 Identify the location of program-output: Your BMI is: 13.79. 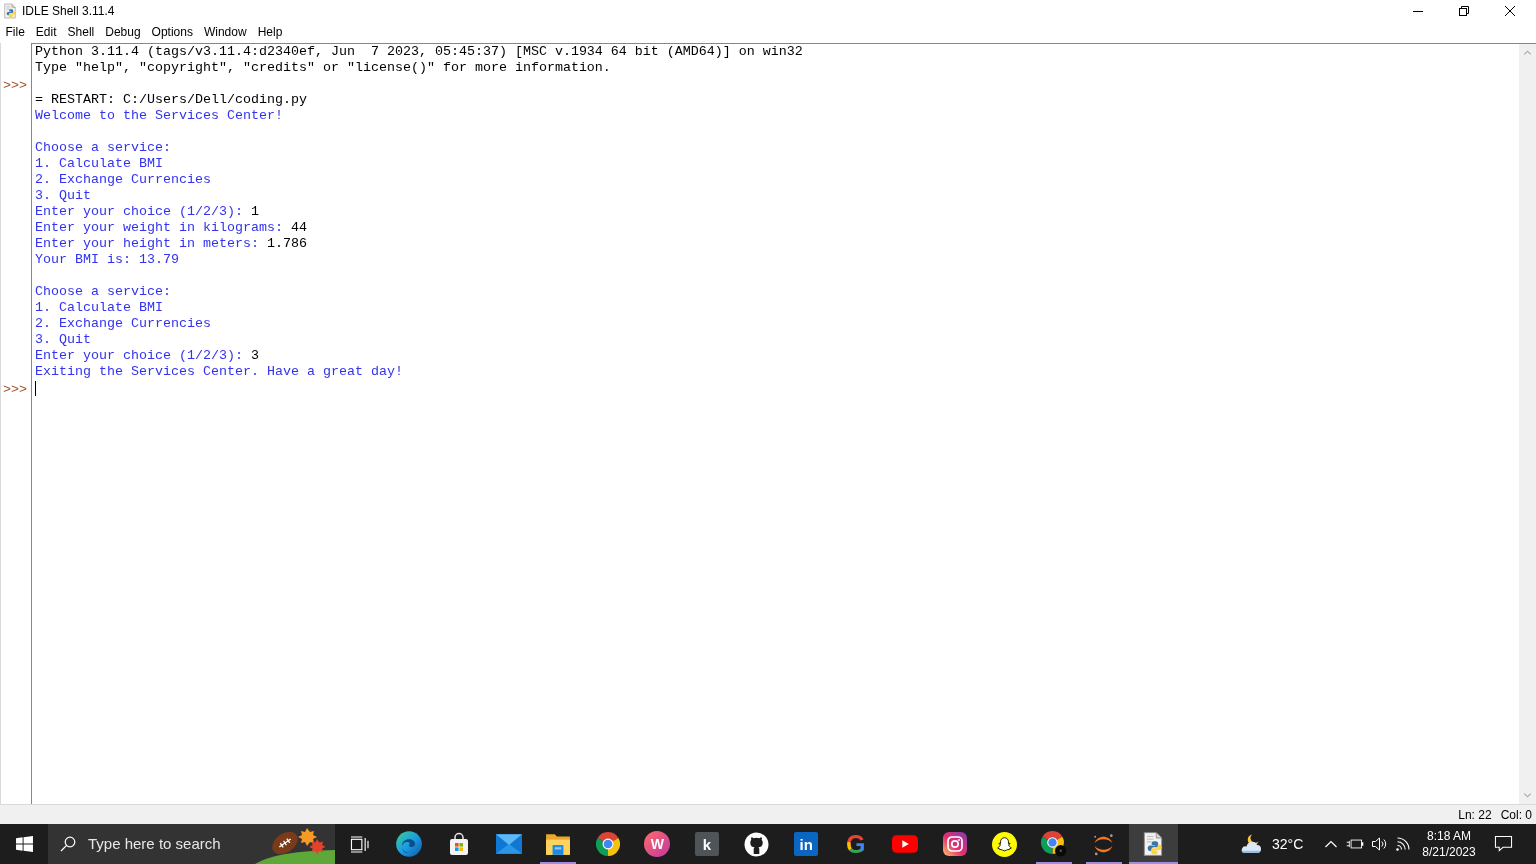
(107, 260).